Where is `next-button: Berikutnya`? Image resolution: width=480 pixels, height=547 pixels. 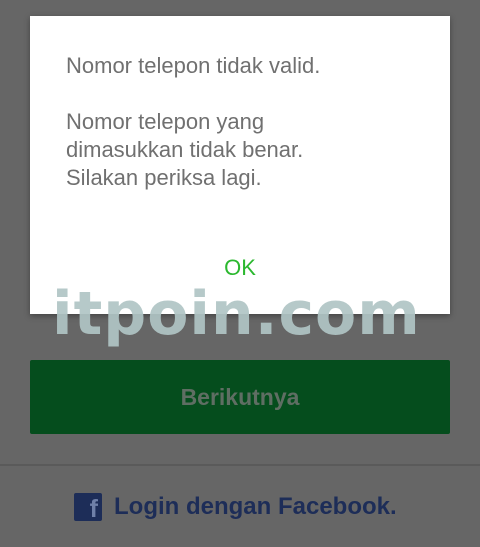
next-button: Berikutnya is located at coordinates (240, 397).